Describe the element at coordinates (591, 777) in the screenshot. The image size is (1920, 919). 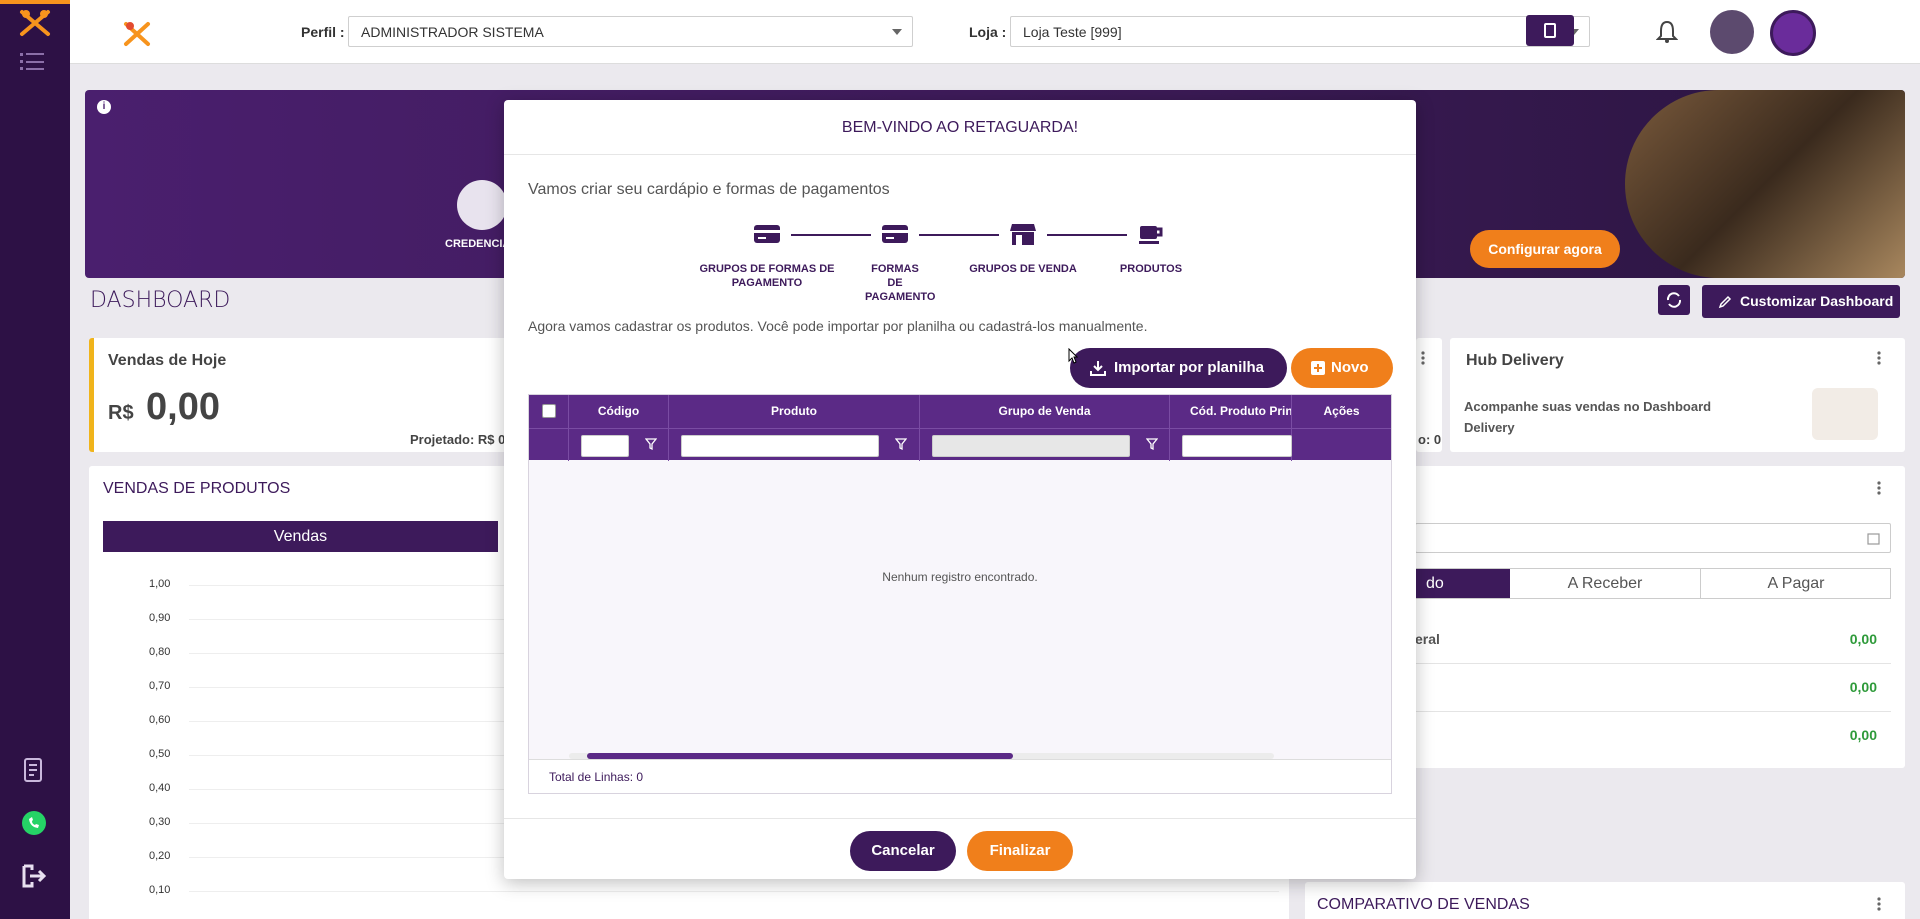
I see `total-lines-label: Total de Linhas:` at that location.